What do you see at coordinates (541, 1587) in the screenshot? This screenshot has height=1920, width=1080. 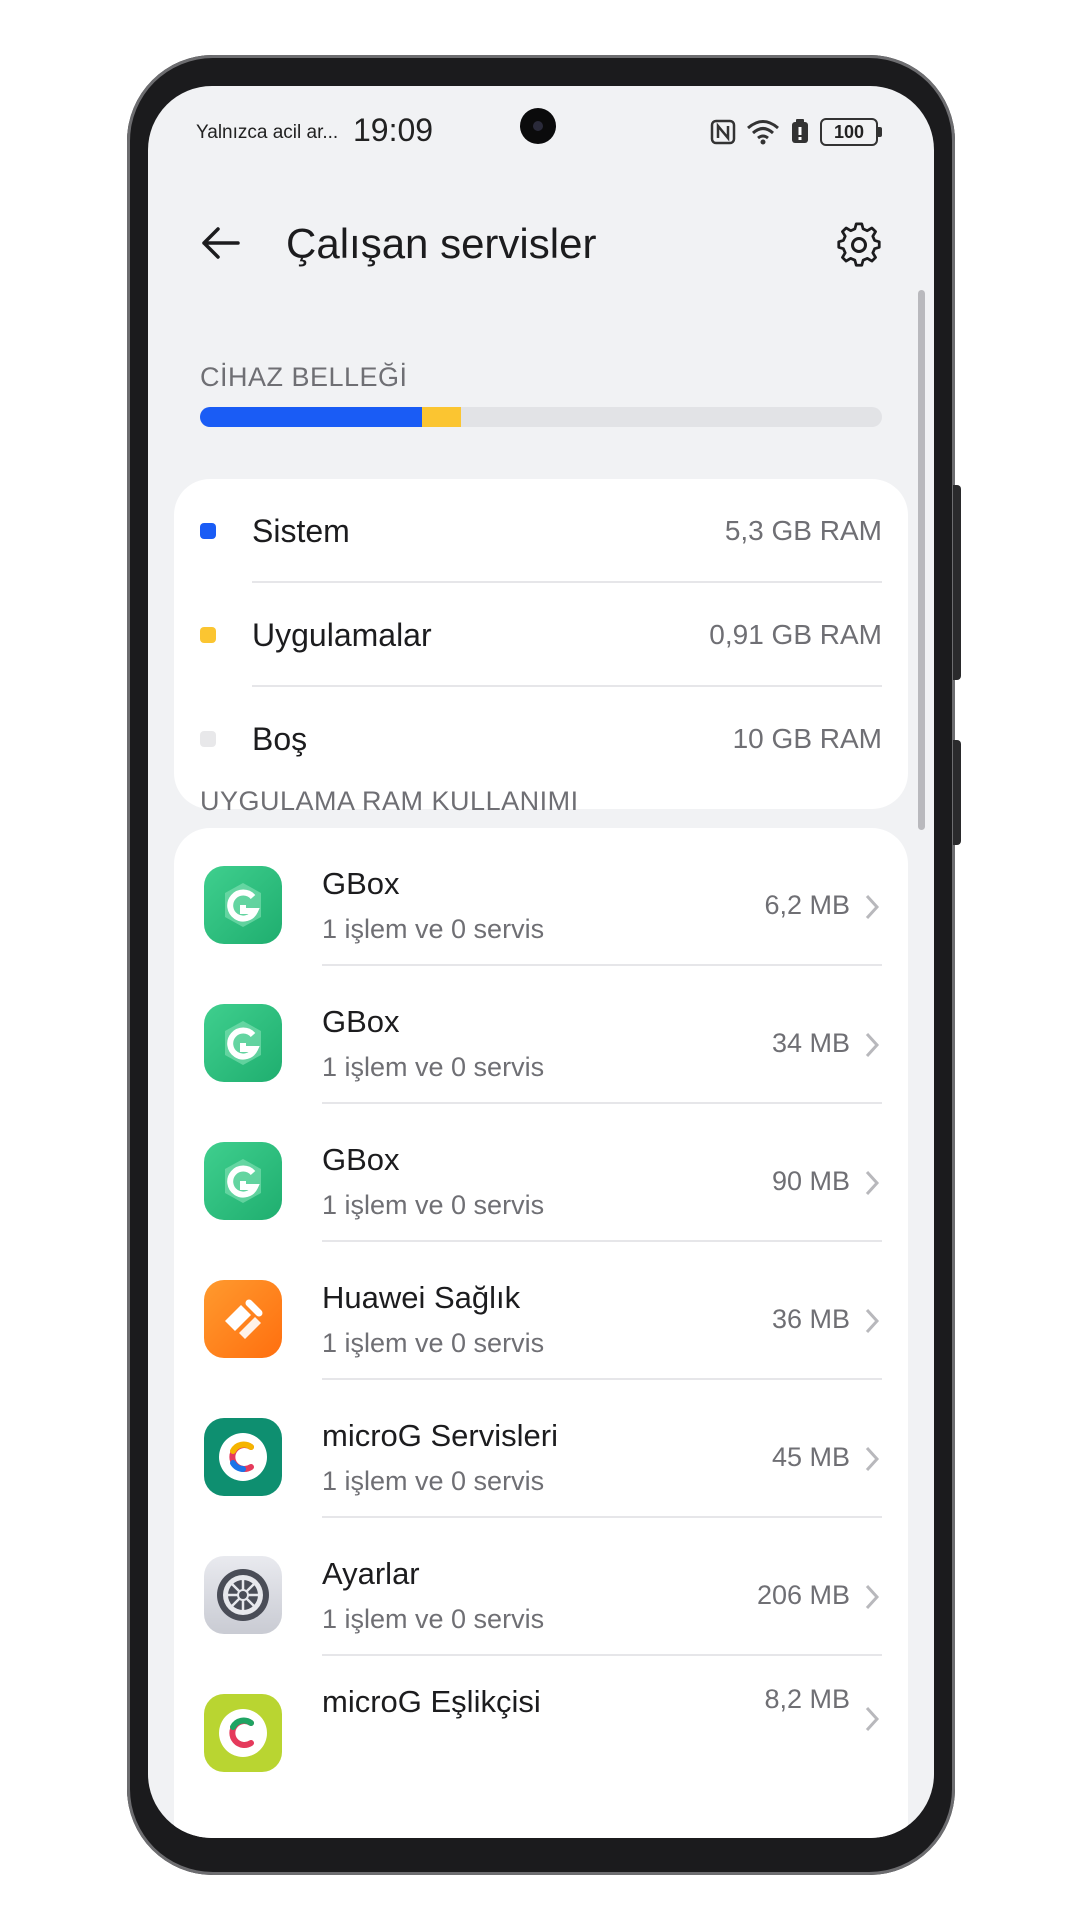 I see `list-item: Ayarlar 1 işlem ve 0 servis 206 MB` at bounding box center [541, 1587].